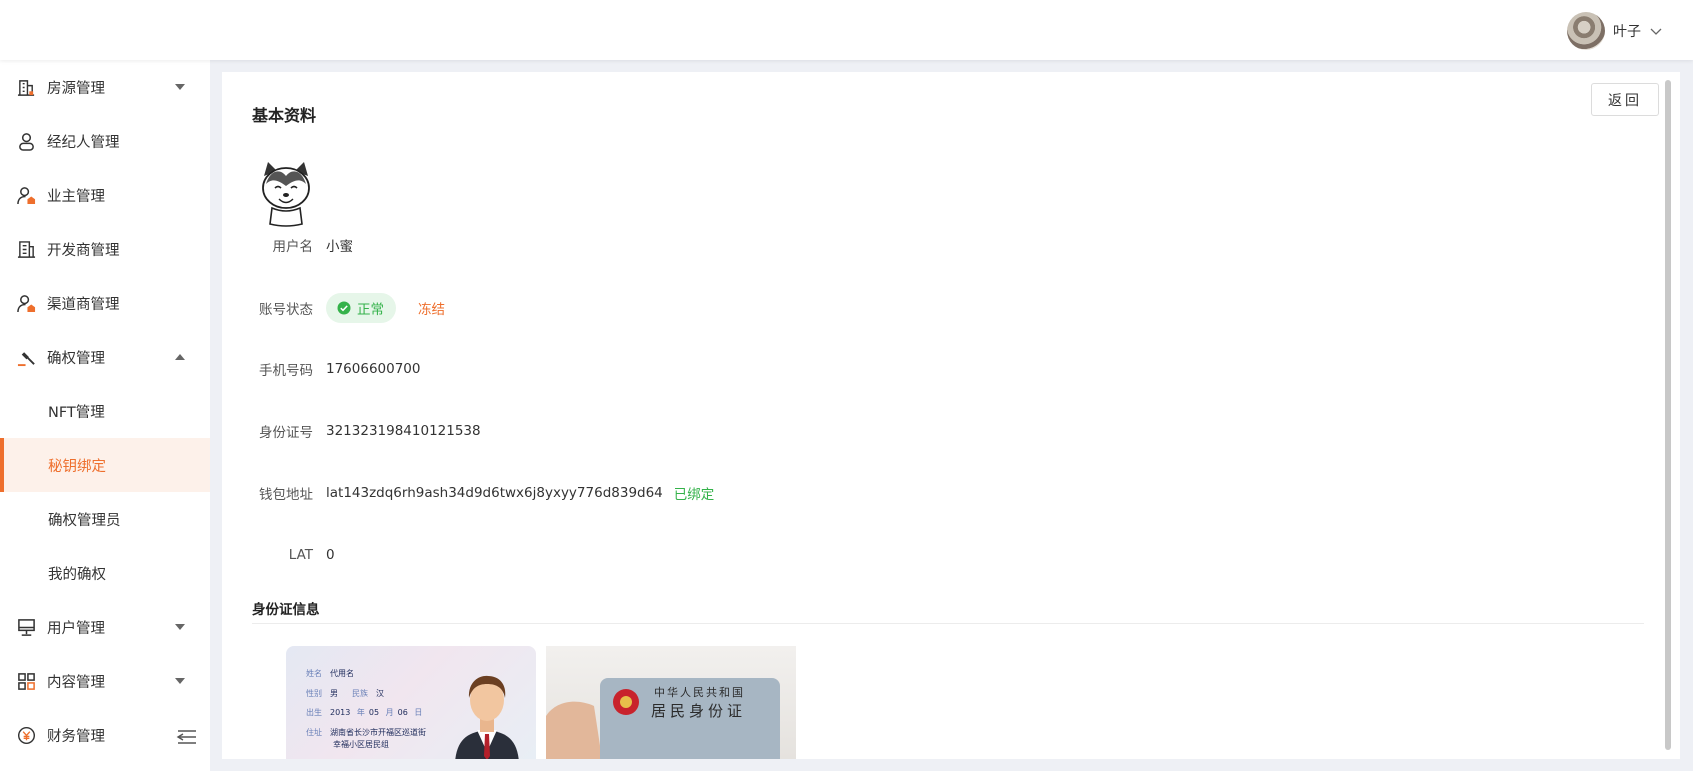  What do you see at coordinates (293, 247) in the screenshot?
I see `username-label: 用户名` at bounding box center [293, 247].